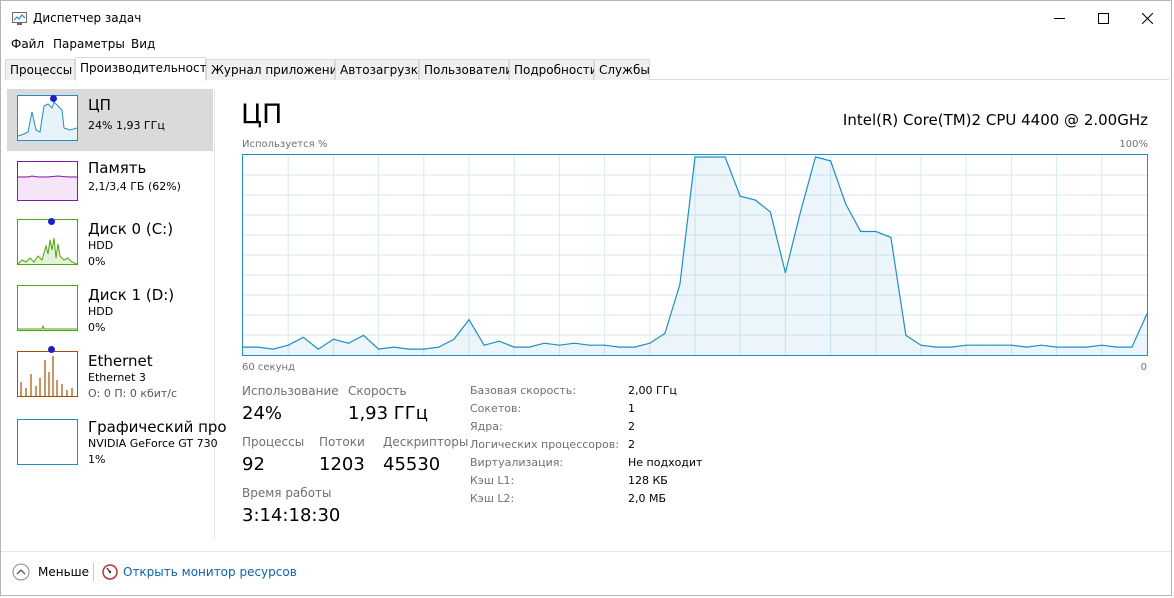  Describe the element at coordinates (117, 377) in the screenshot. I see `sidebar-ethernet-line1: Ethernet 3` at that location.